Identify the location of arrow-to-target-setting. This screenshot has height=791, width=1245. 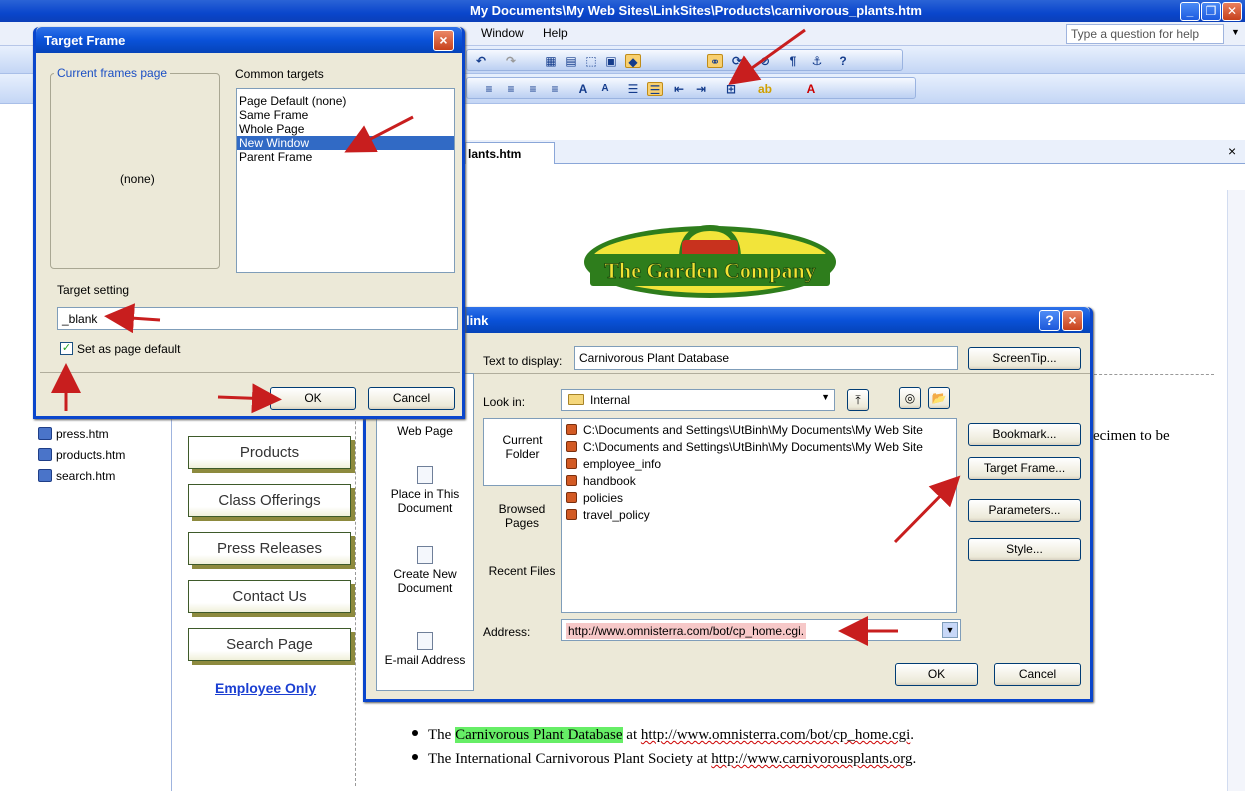
(132, 318).